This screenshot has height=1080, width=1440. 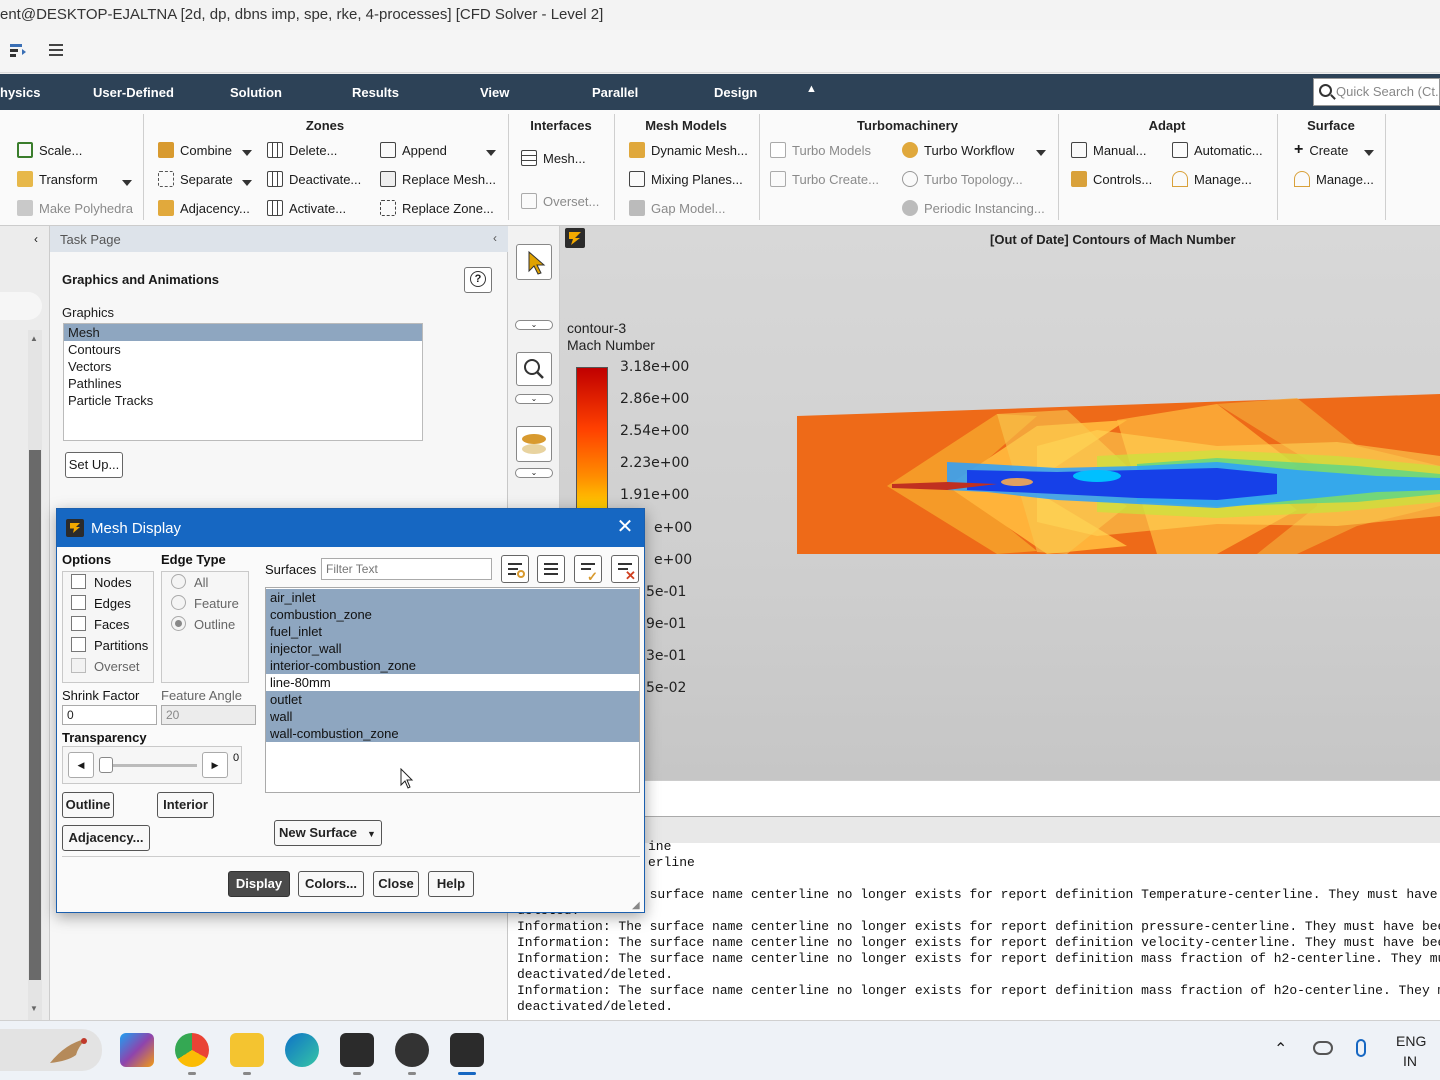 I want to click on collapse-task-page-icon: ‹, so click(x=495, y=238).